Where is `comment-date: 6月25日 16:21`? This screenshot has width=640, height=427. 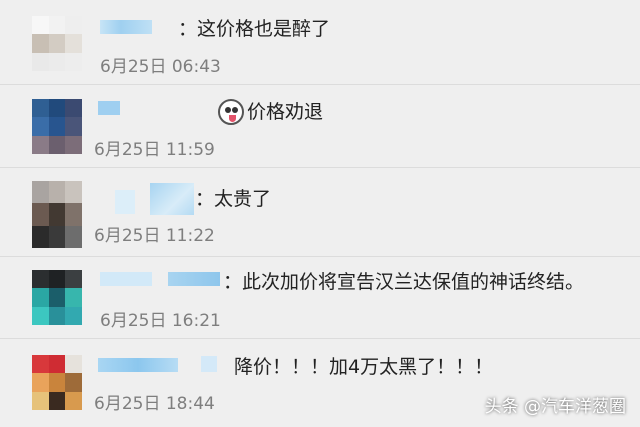 comment-date: 6月25日 16:21 is located at coordinates (160, 321).